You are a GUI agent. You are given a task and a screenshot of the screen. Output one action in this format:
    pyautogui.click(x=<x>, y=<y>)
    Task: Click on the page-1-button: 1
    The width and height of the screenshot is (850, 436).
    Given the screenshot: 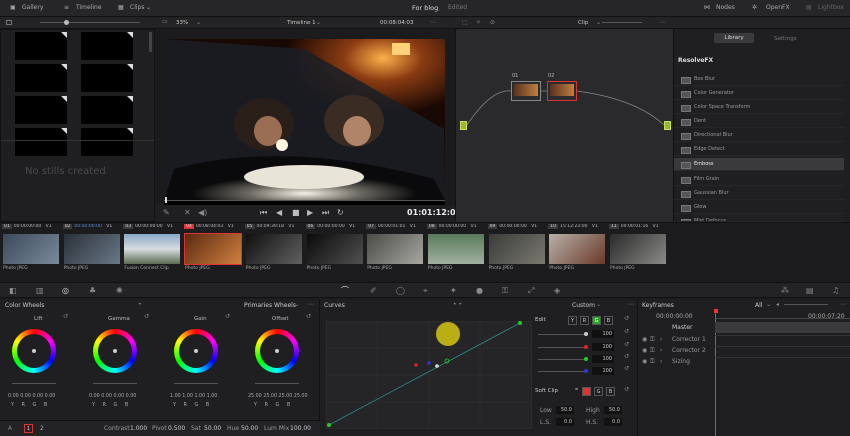 What is the action you would take?
    pyautogui.click(x=28, y=428)
    